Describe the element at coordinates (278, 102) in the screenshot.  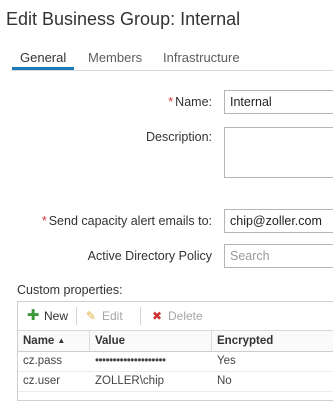
I see `name-input` at that location.